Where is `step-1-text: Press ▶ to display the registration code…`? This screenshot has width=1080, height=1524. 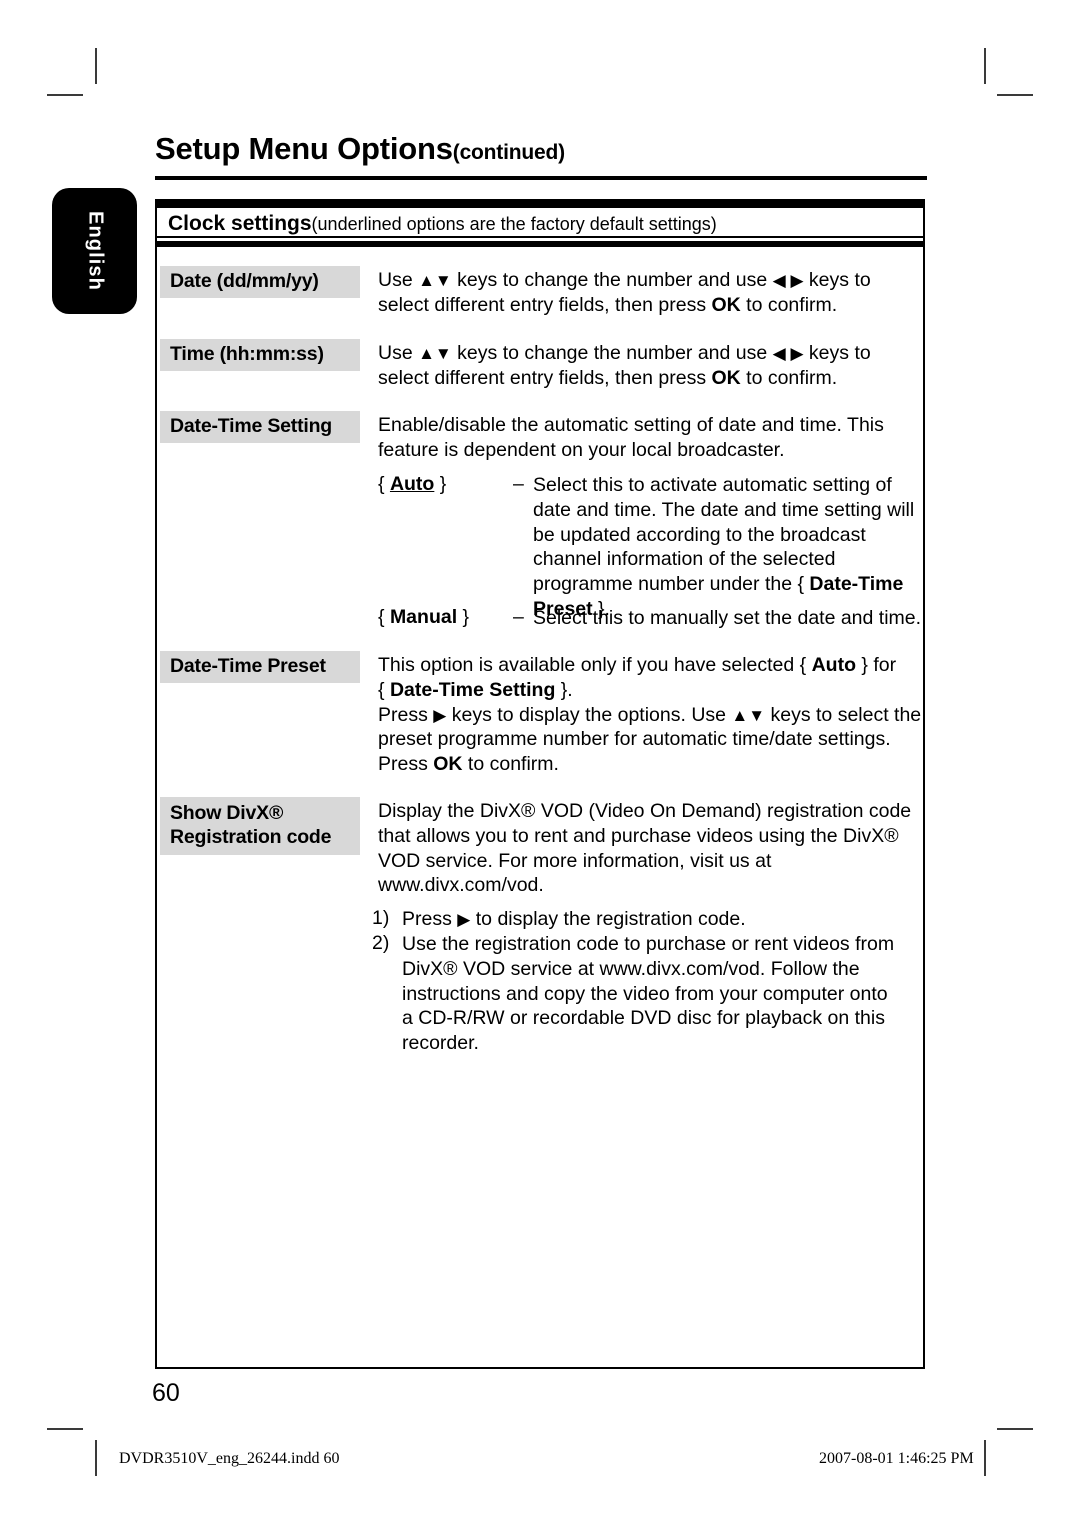 step-1-text: Press ▶ to display the registration code… is located at coordinates (652, 919).